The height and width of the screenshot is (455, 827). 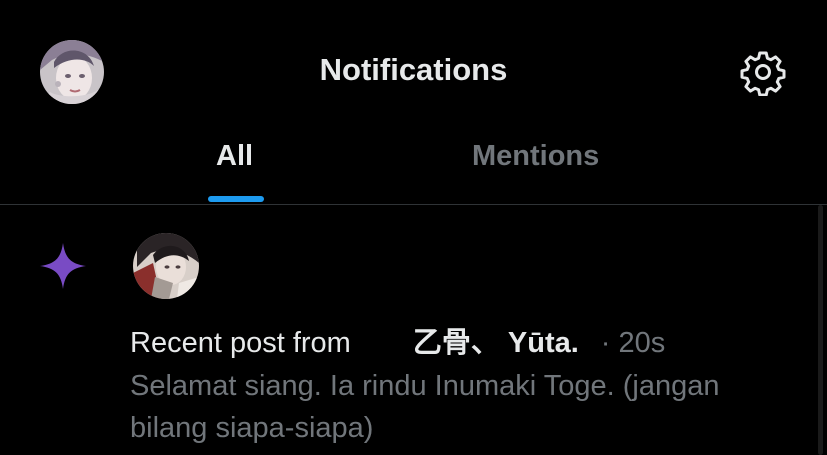 What do you see at coordinates (236, 199) in the screenshot?
I see `active-tab-indicator` at bounding box center [236, 199].